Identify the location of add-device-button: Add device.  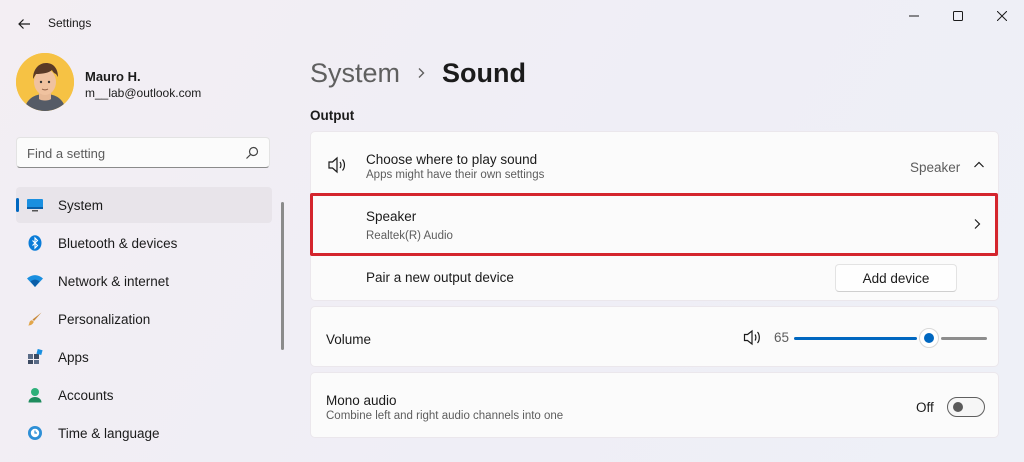
(896, 278).